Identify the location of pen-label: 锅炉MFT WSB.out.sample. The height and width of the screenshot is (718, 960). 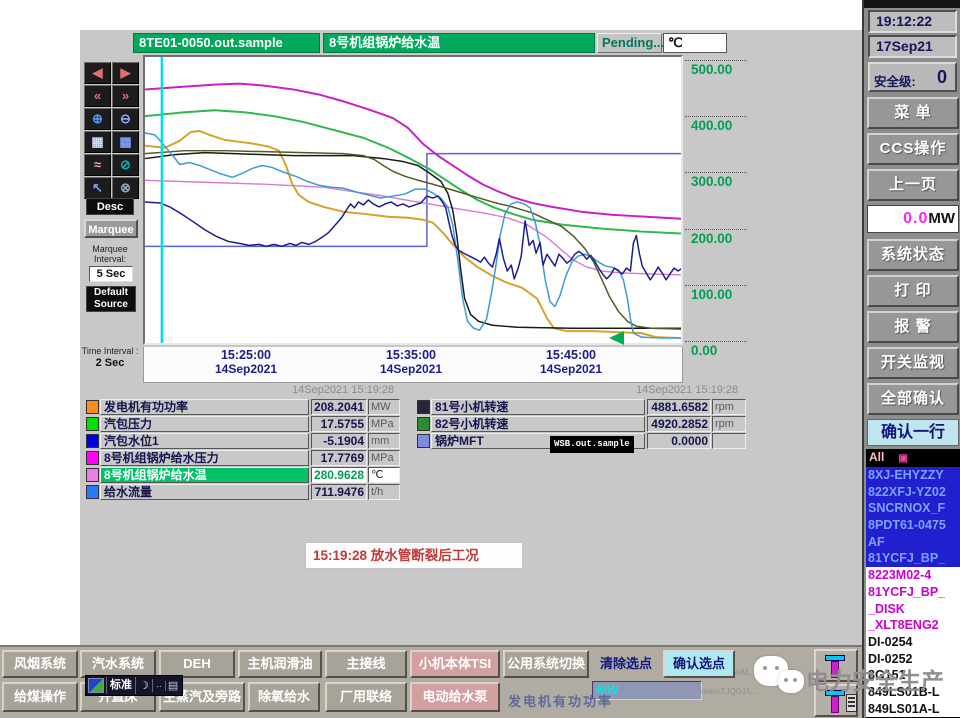
(538, 443).